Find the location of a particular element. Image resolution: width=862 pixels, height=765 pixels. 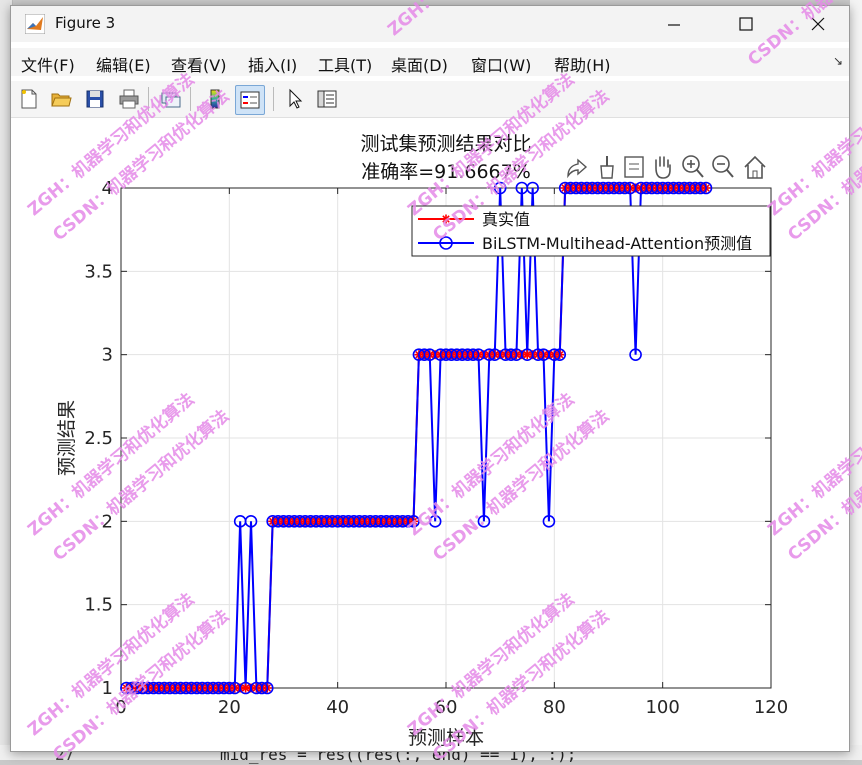

menu-insert: 插入(I) is located at coordinates (272, 64).